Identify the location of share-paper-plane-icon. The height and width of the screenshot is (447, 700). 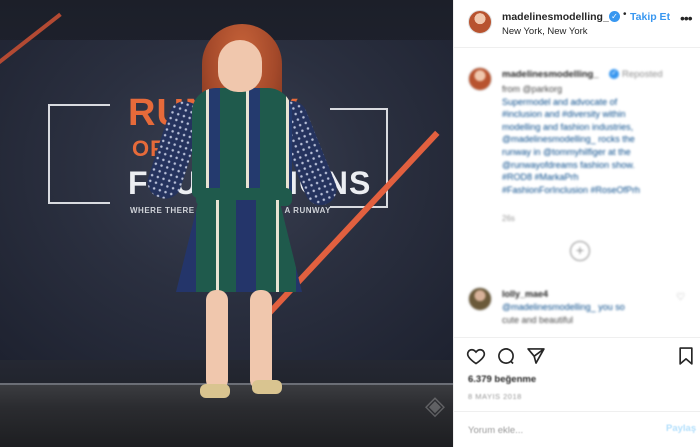
(536, 356).